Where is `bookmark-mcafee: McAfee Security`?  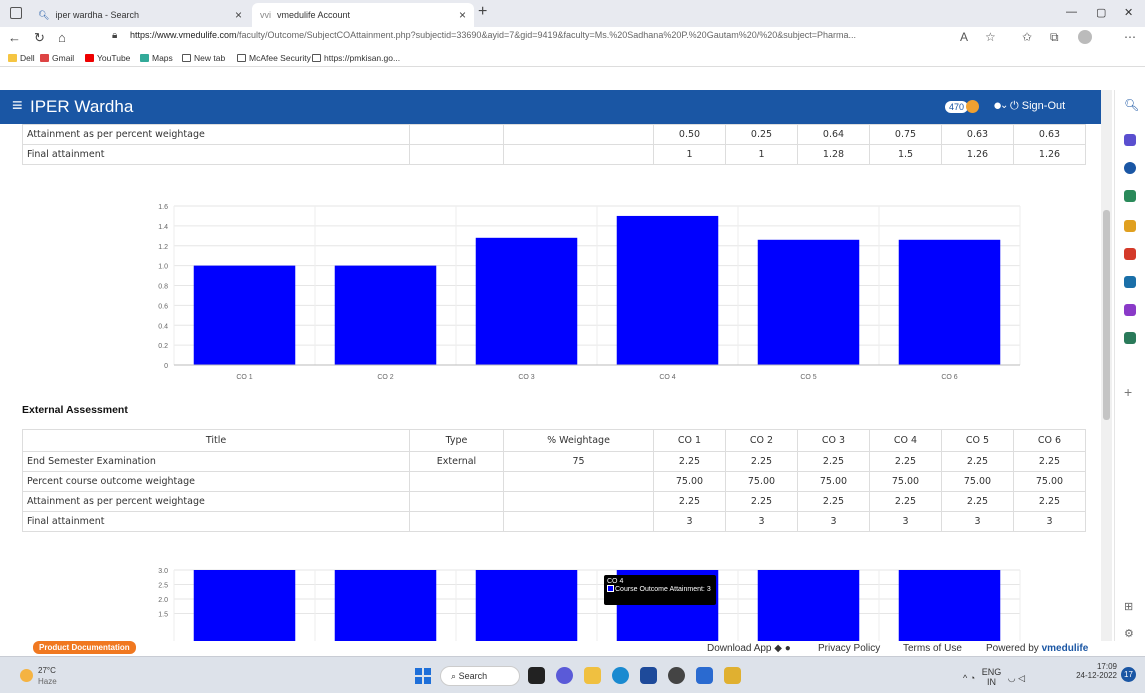 bookmark-mcafee: McAfee Security is located at coordinates (274, 58).